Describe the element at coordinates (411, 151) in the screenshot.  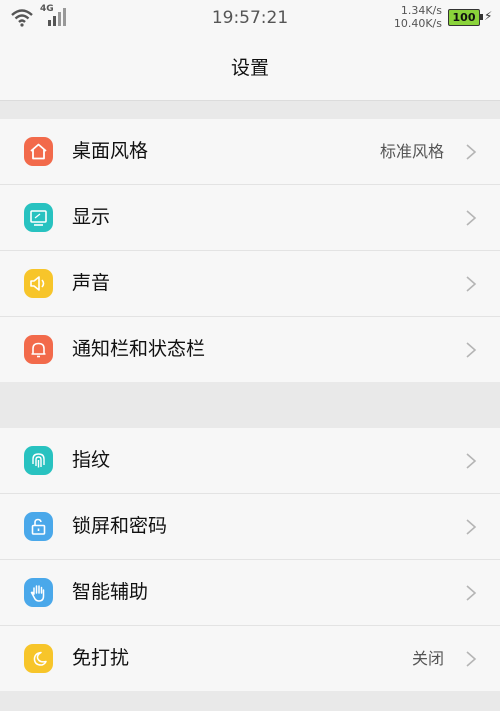
I see `setting-value: 标准风格` at that location.